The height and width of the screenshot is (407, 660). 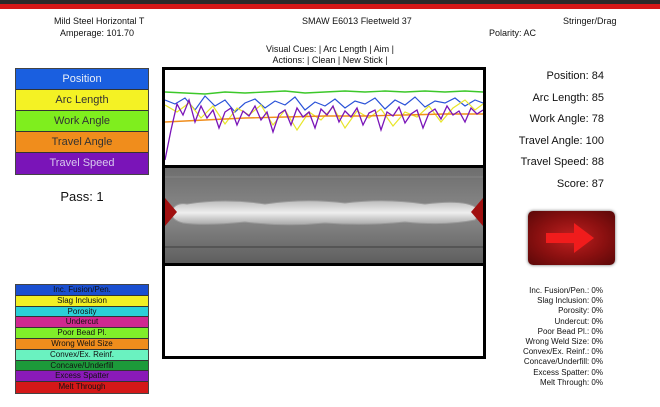 What do you see at coordinates (564, 341) in the screenshot?
I see `defect-wrong-weld-size: Wrong Weld Size: 0%` at bounding box center [564, 341].